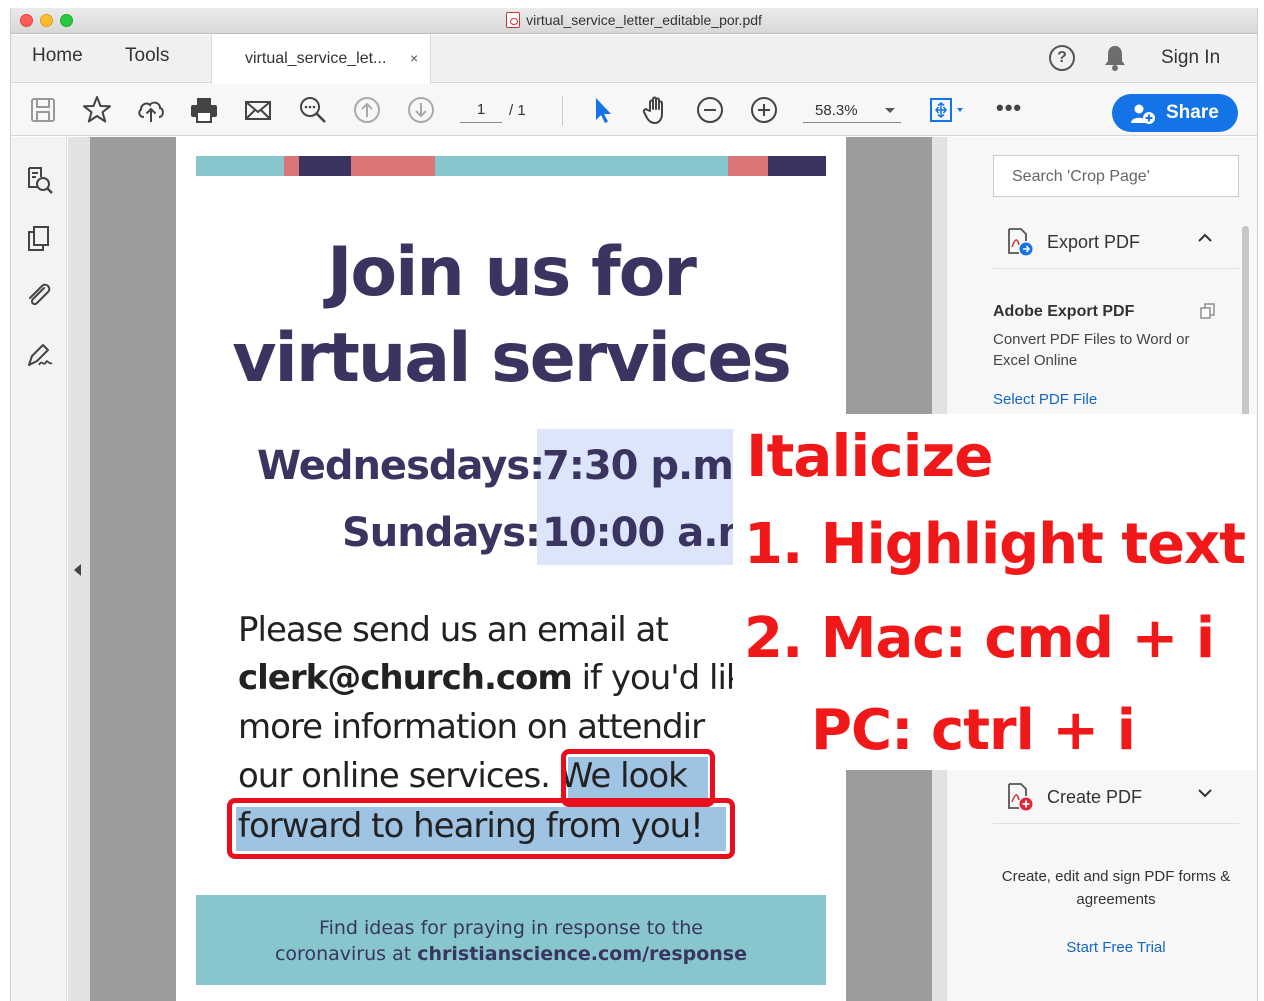  What do you see at coordinates (481, 110) in the screenshot?
I see `page-number-input: 1` at bounding box center [481, 110].